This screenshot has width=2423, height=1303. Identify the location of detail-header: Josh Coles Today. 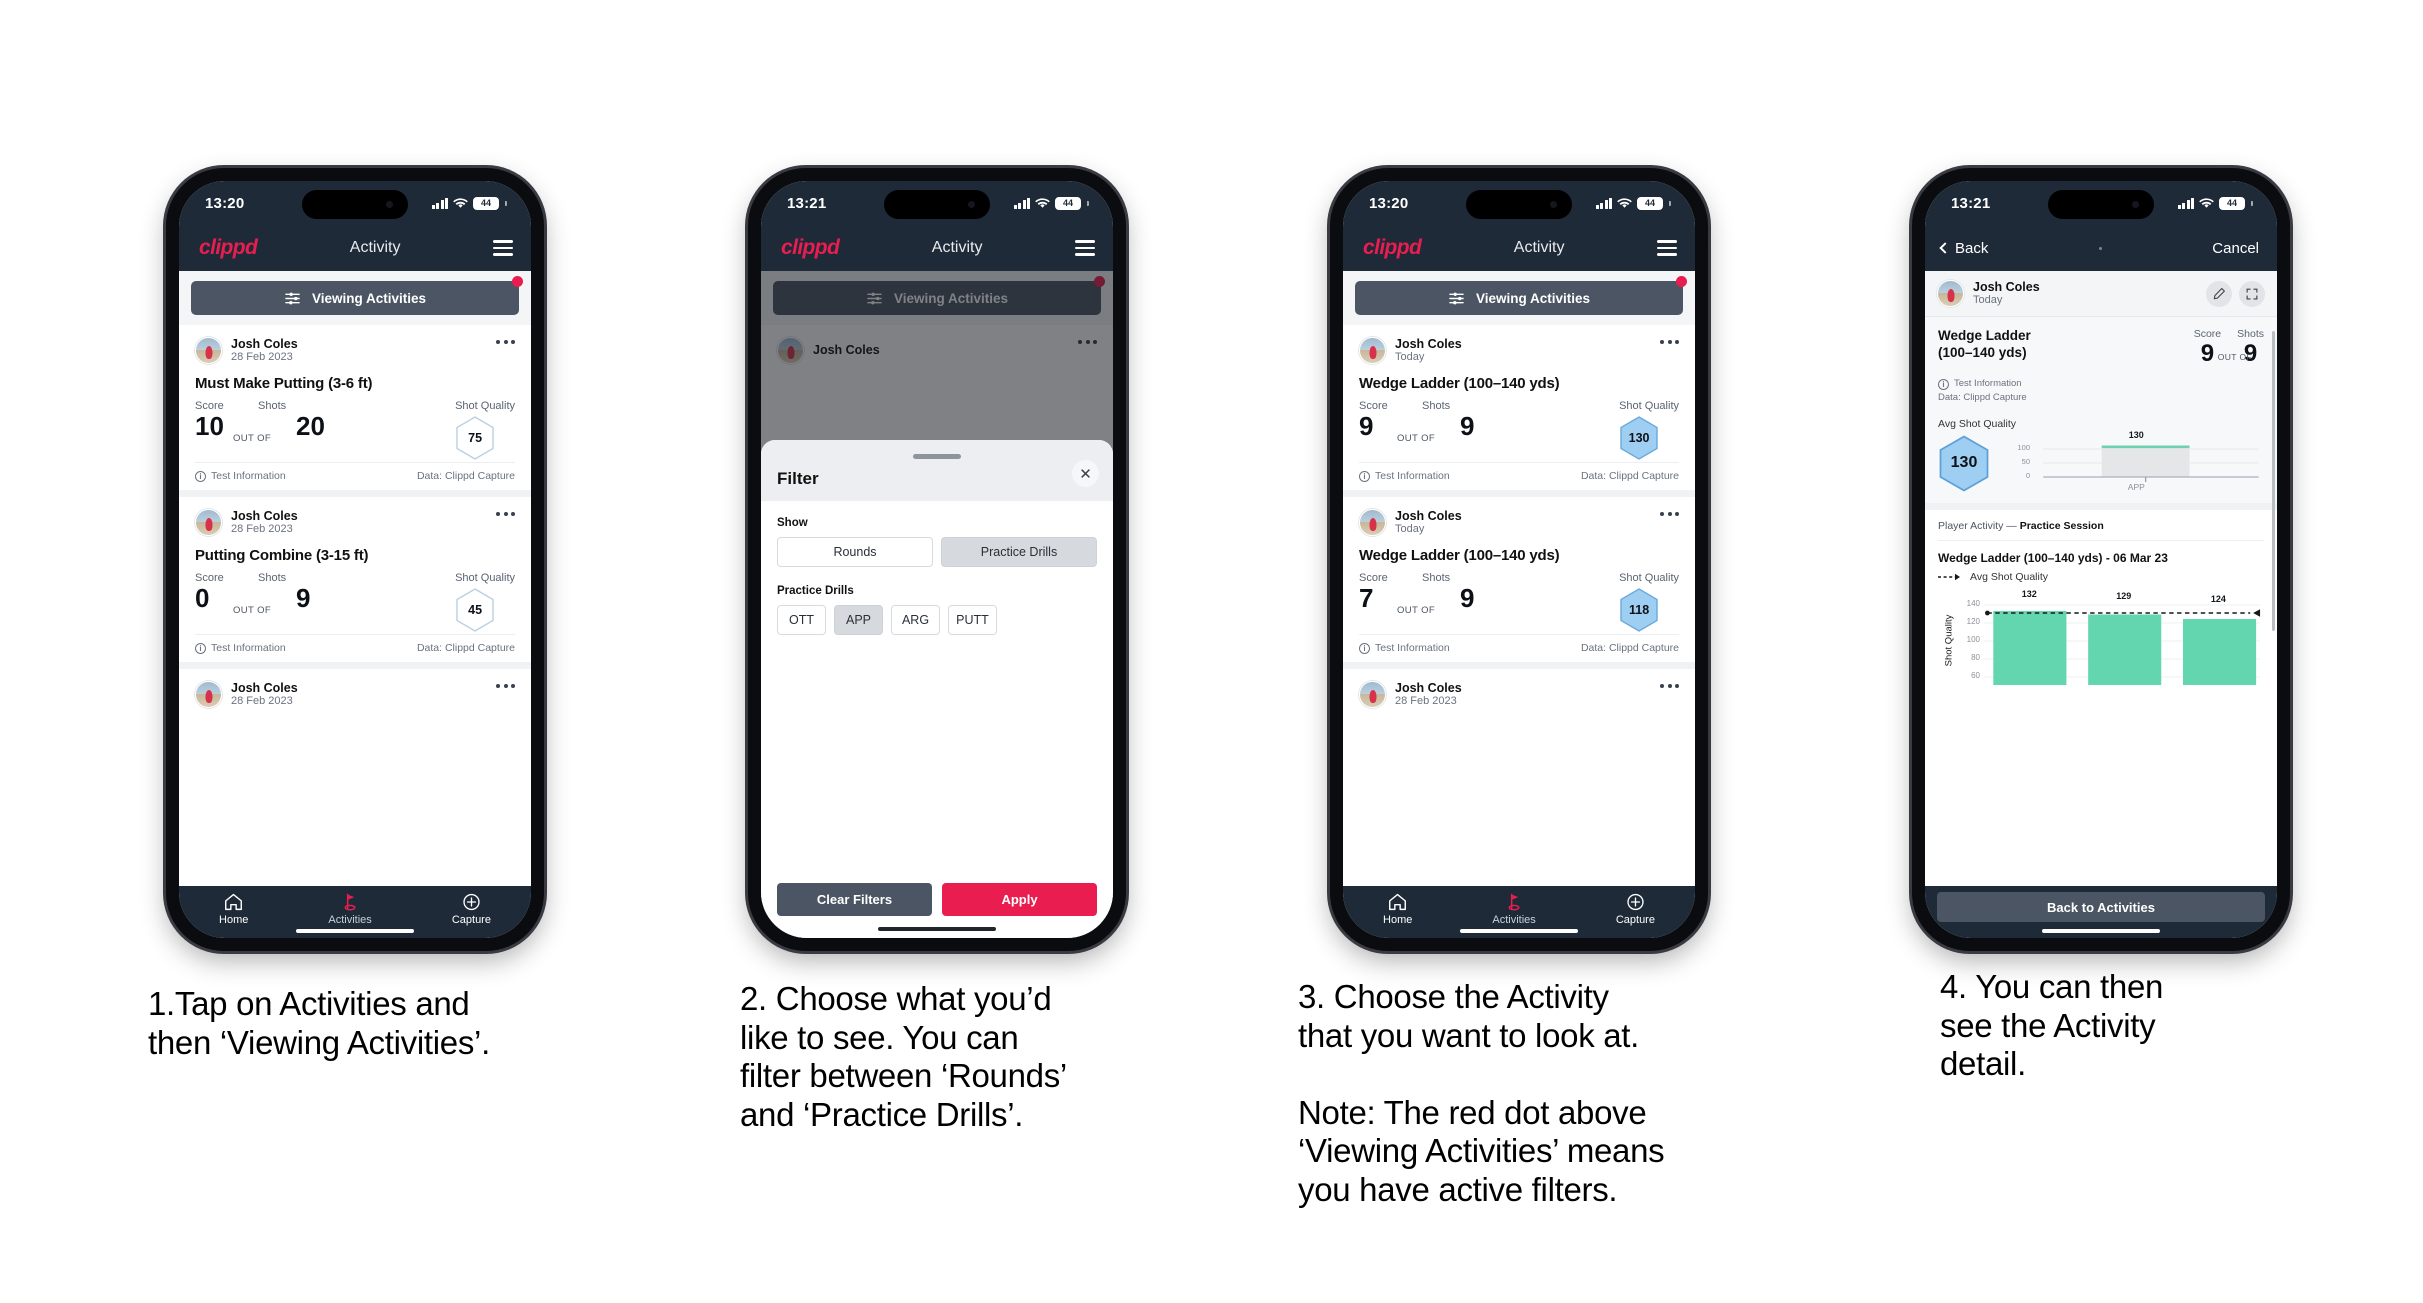
(2101, 294).